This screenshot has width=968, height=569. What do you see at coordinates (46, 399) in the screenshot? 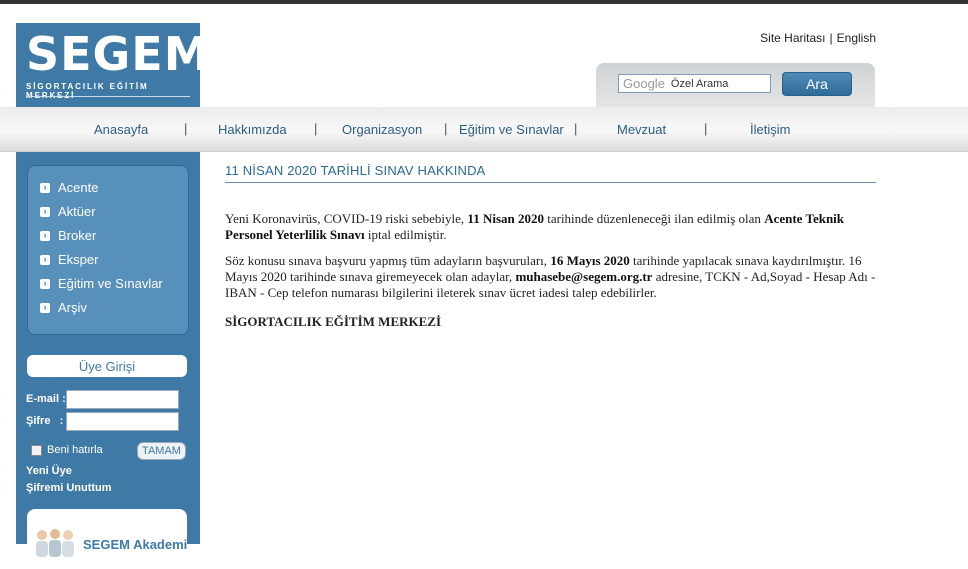
I see `email-label: E-mail :` at bounding box center [46, 399].